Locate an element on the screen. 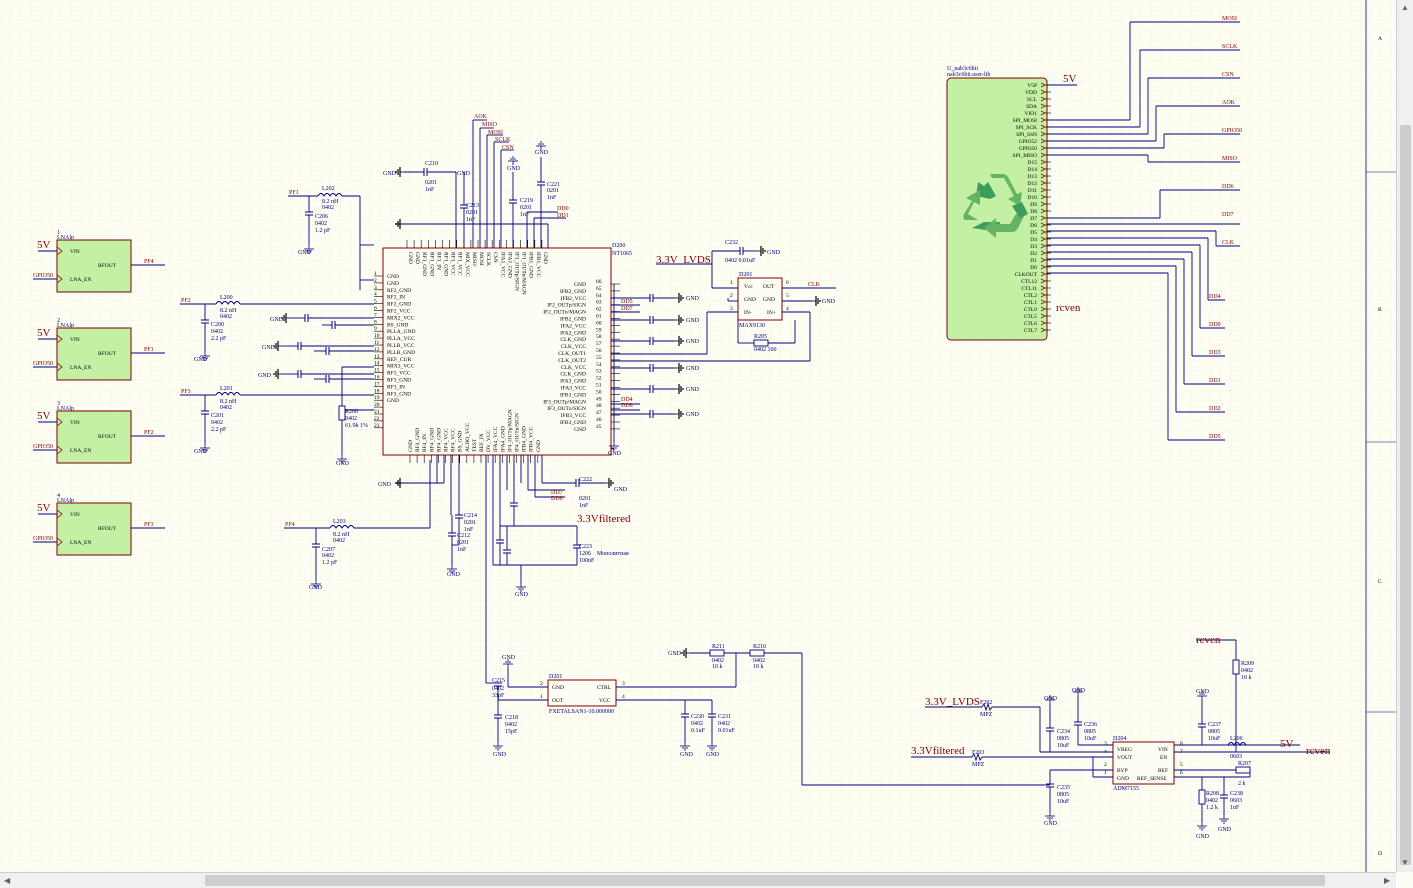 This screenshot has height=888, width=1413. buffer-gnd2-pin: GND is located at coordinates (769, 300).